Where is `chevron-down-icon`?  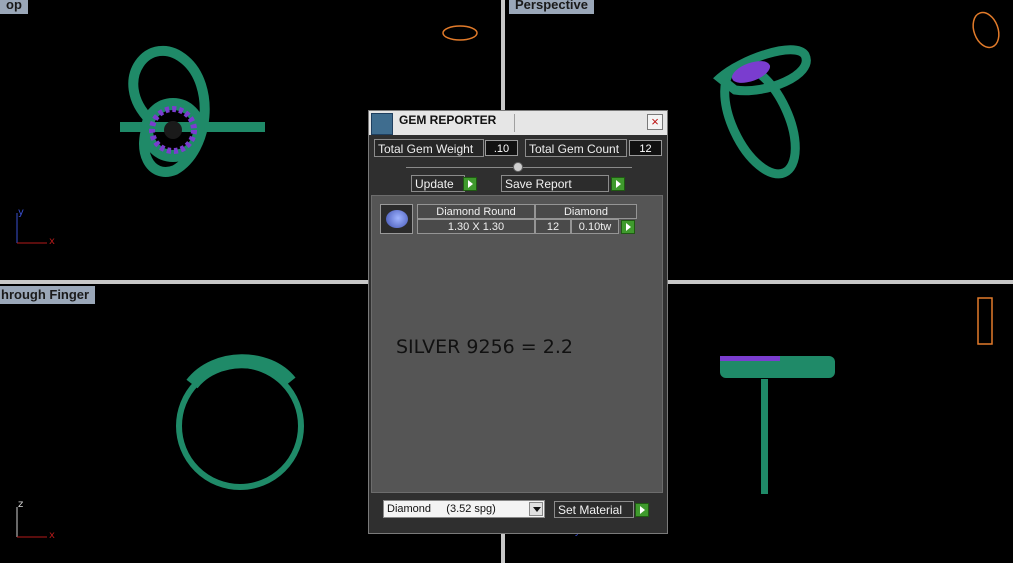
chevron-down-icon is located at coordinates (536, 509).